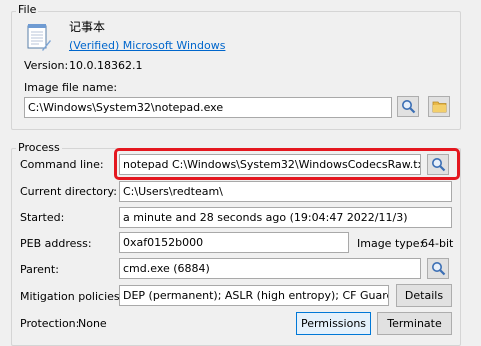 The width and height of the screenshot is (481, 346). I want to click on terminate-button: Terminate, so click(414, 323).